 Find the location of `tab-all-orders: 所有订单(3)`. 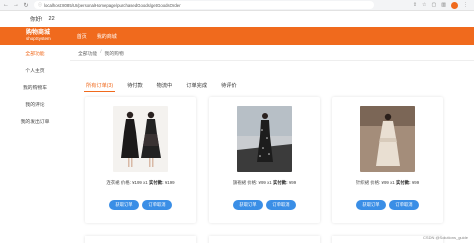

tab-all-orders: 所有订单(3) is located at coordinates (100, 87).